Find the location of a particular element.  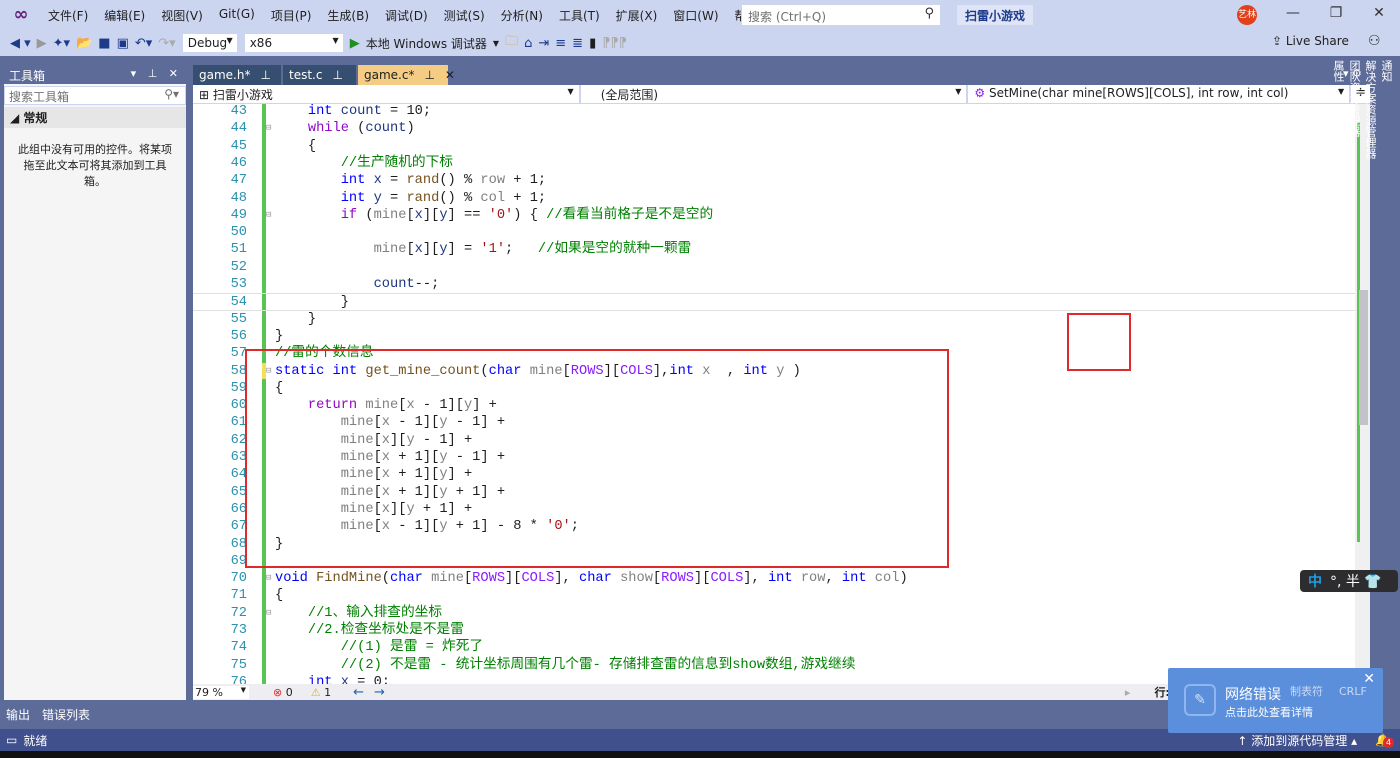

code-token: int is located at coordinates (320, 679).